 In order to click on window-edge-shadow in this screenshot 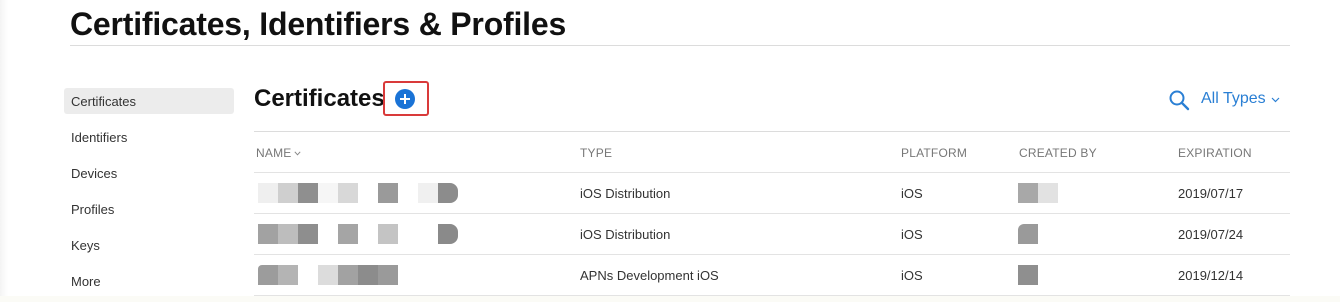, I will do `click(4, 151)`.